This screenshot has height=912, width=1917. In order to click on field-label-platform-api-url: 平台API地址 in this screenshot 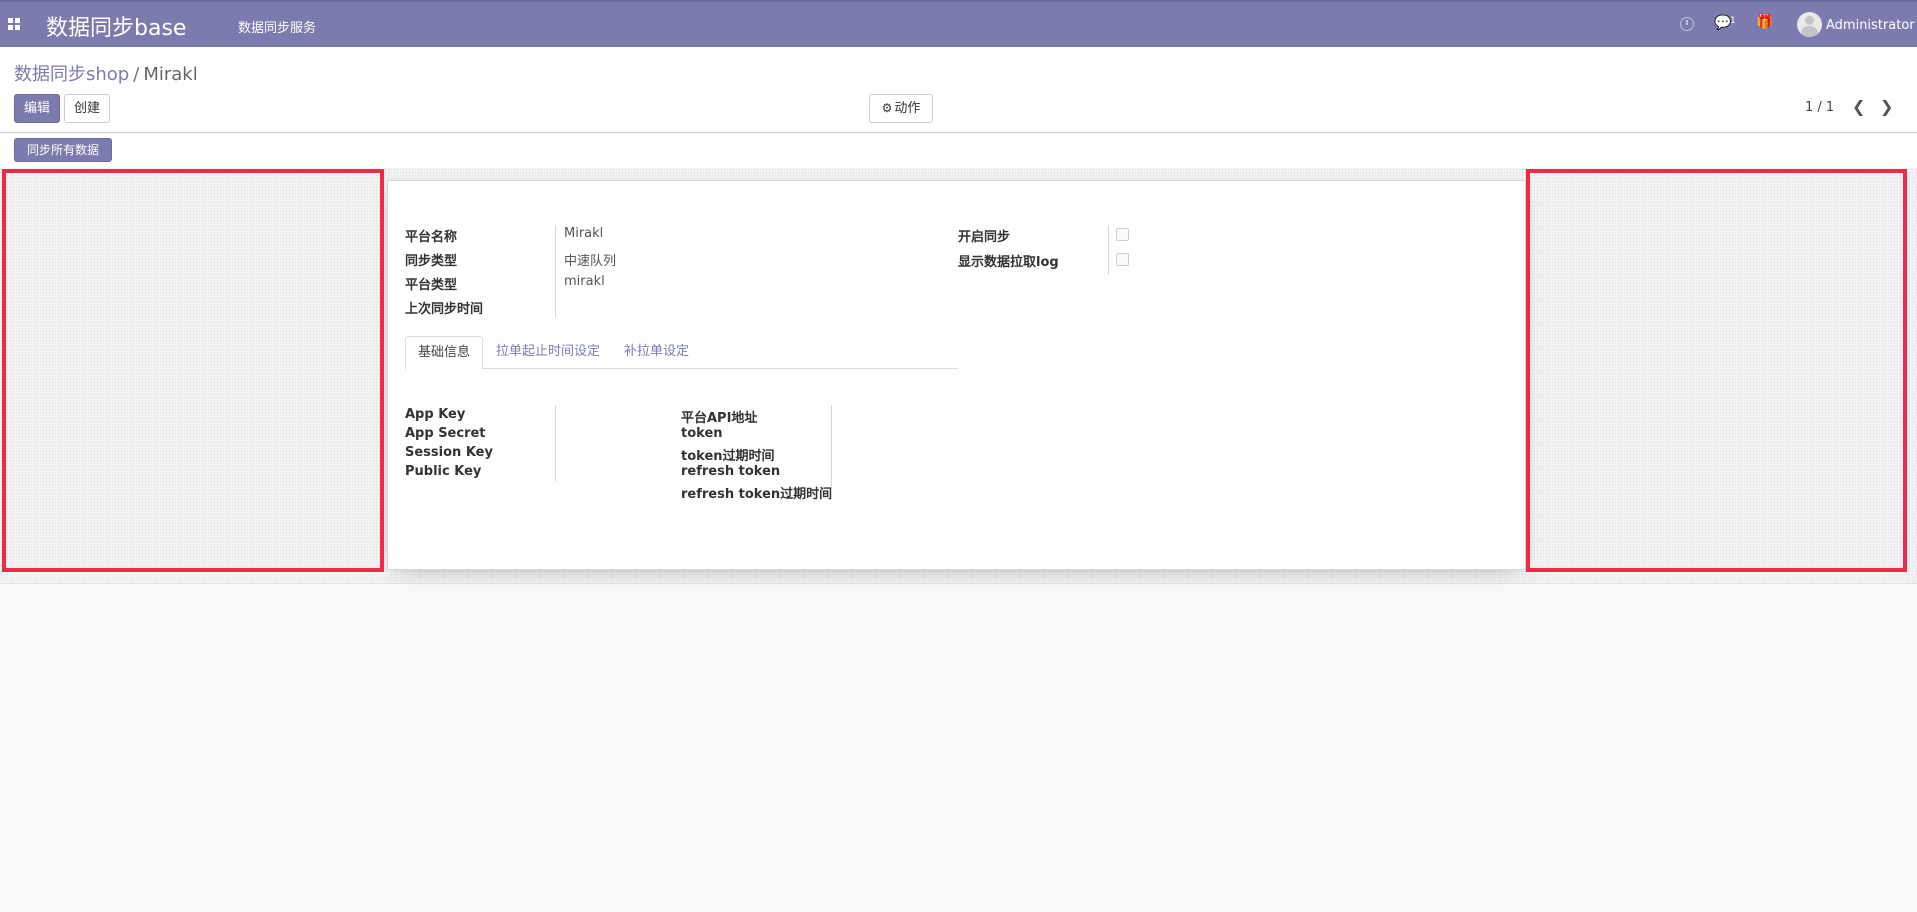, I will do `click(719, 418)`.